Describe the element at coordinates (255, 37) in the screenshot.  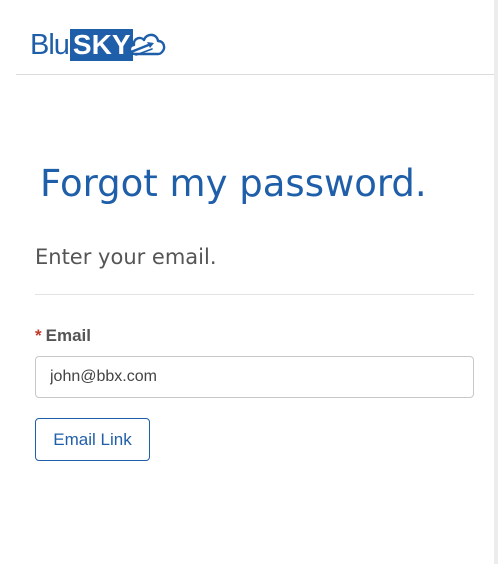
I see `header: Blu SKY` at that location.